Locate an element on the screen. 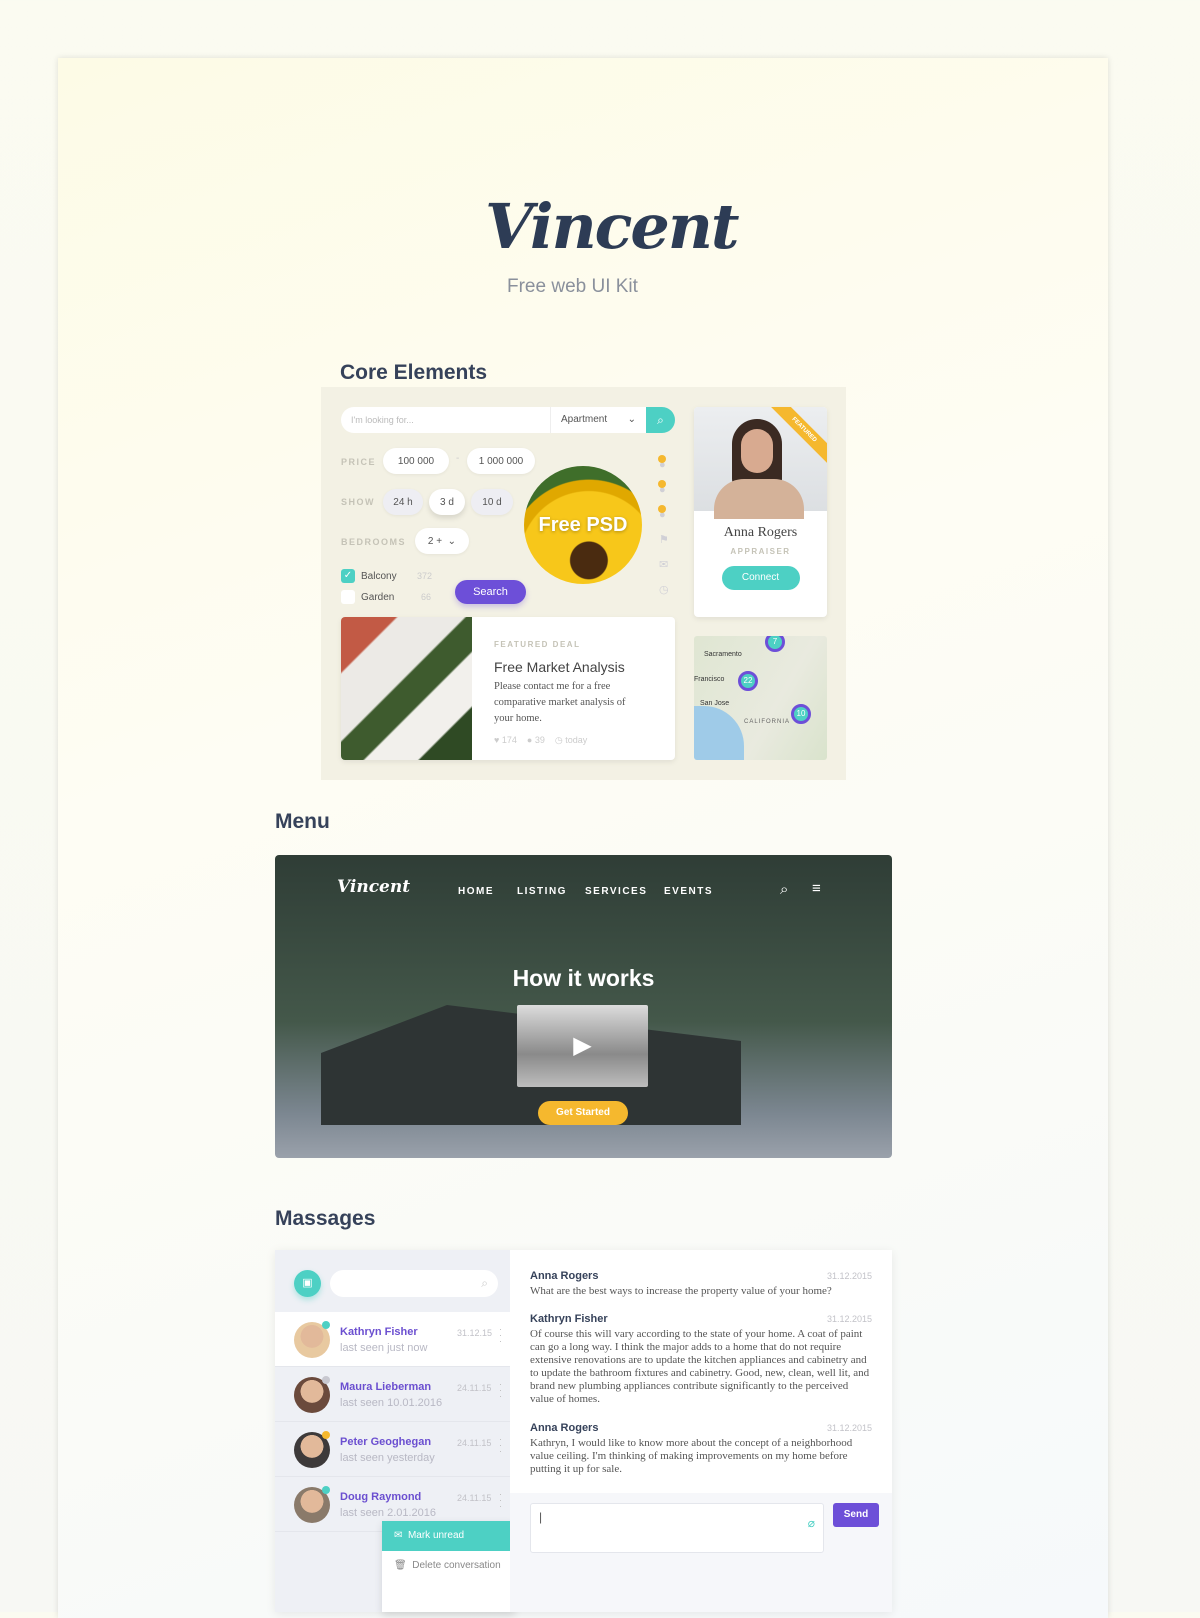 Image resolution: width=1200 pixels, height=1618 pixels. comment-icon: ● is located at coordinates (529, 740).